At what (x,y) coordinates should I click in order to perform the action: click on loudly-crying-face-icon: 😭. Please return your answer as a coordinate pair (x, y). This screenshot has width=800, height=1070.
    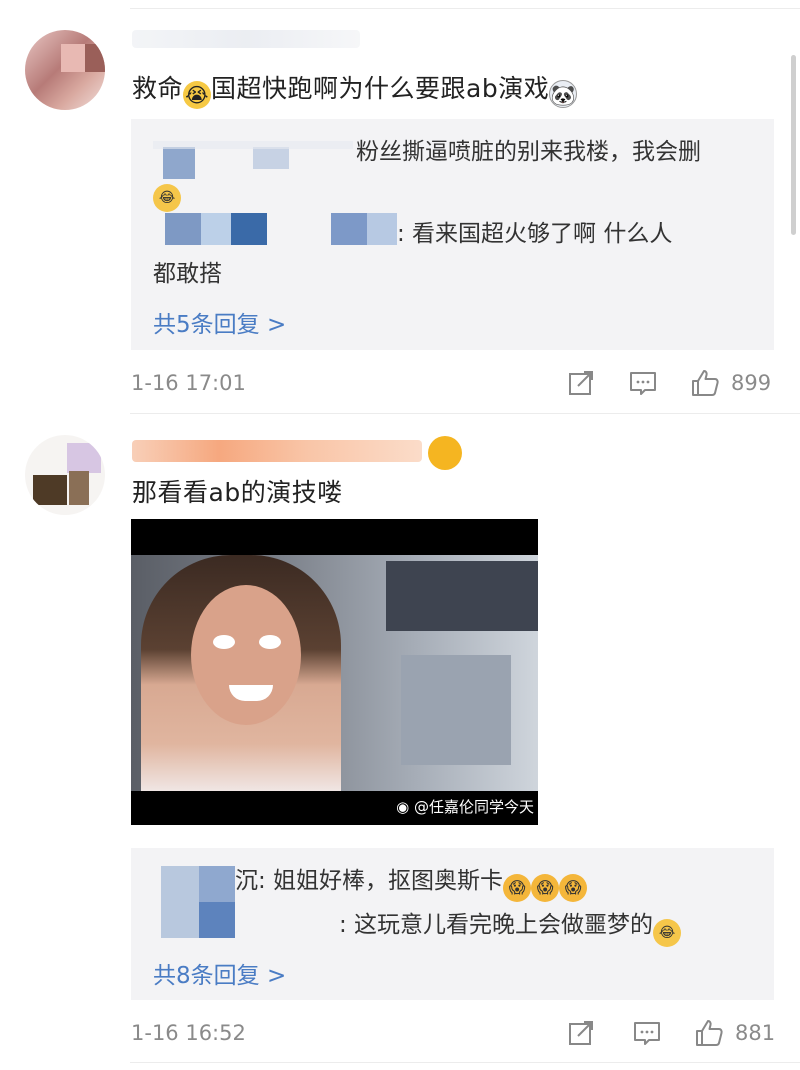
    Looking at the image, I should click on (197, 95).